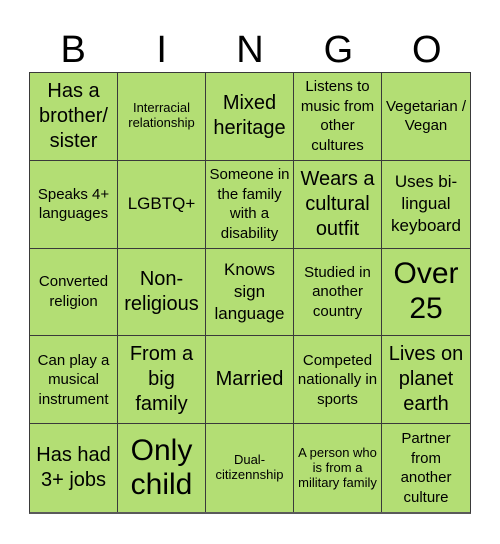 The width and height of the screenshot is (500, 544). Describe the element at coordinates (74, 292) in the screenshot. I see `bingo-cell: Converted religion` at that location.